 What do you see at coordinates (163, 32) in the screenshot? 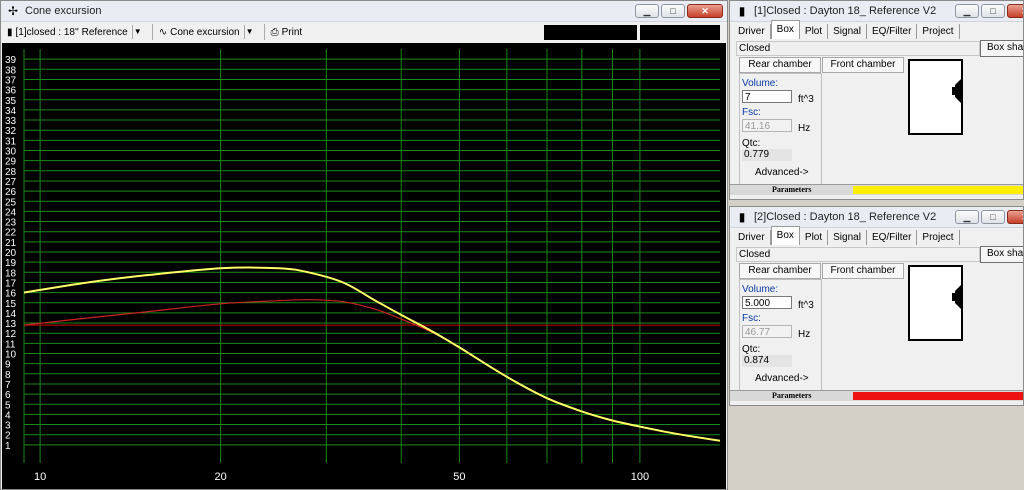
I see `wave-icon: ∿` at bounding box center [163, 32].